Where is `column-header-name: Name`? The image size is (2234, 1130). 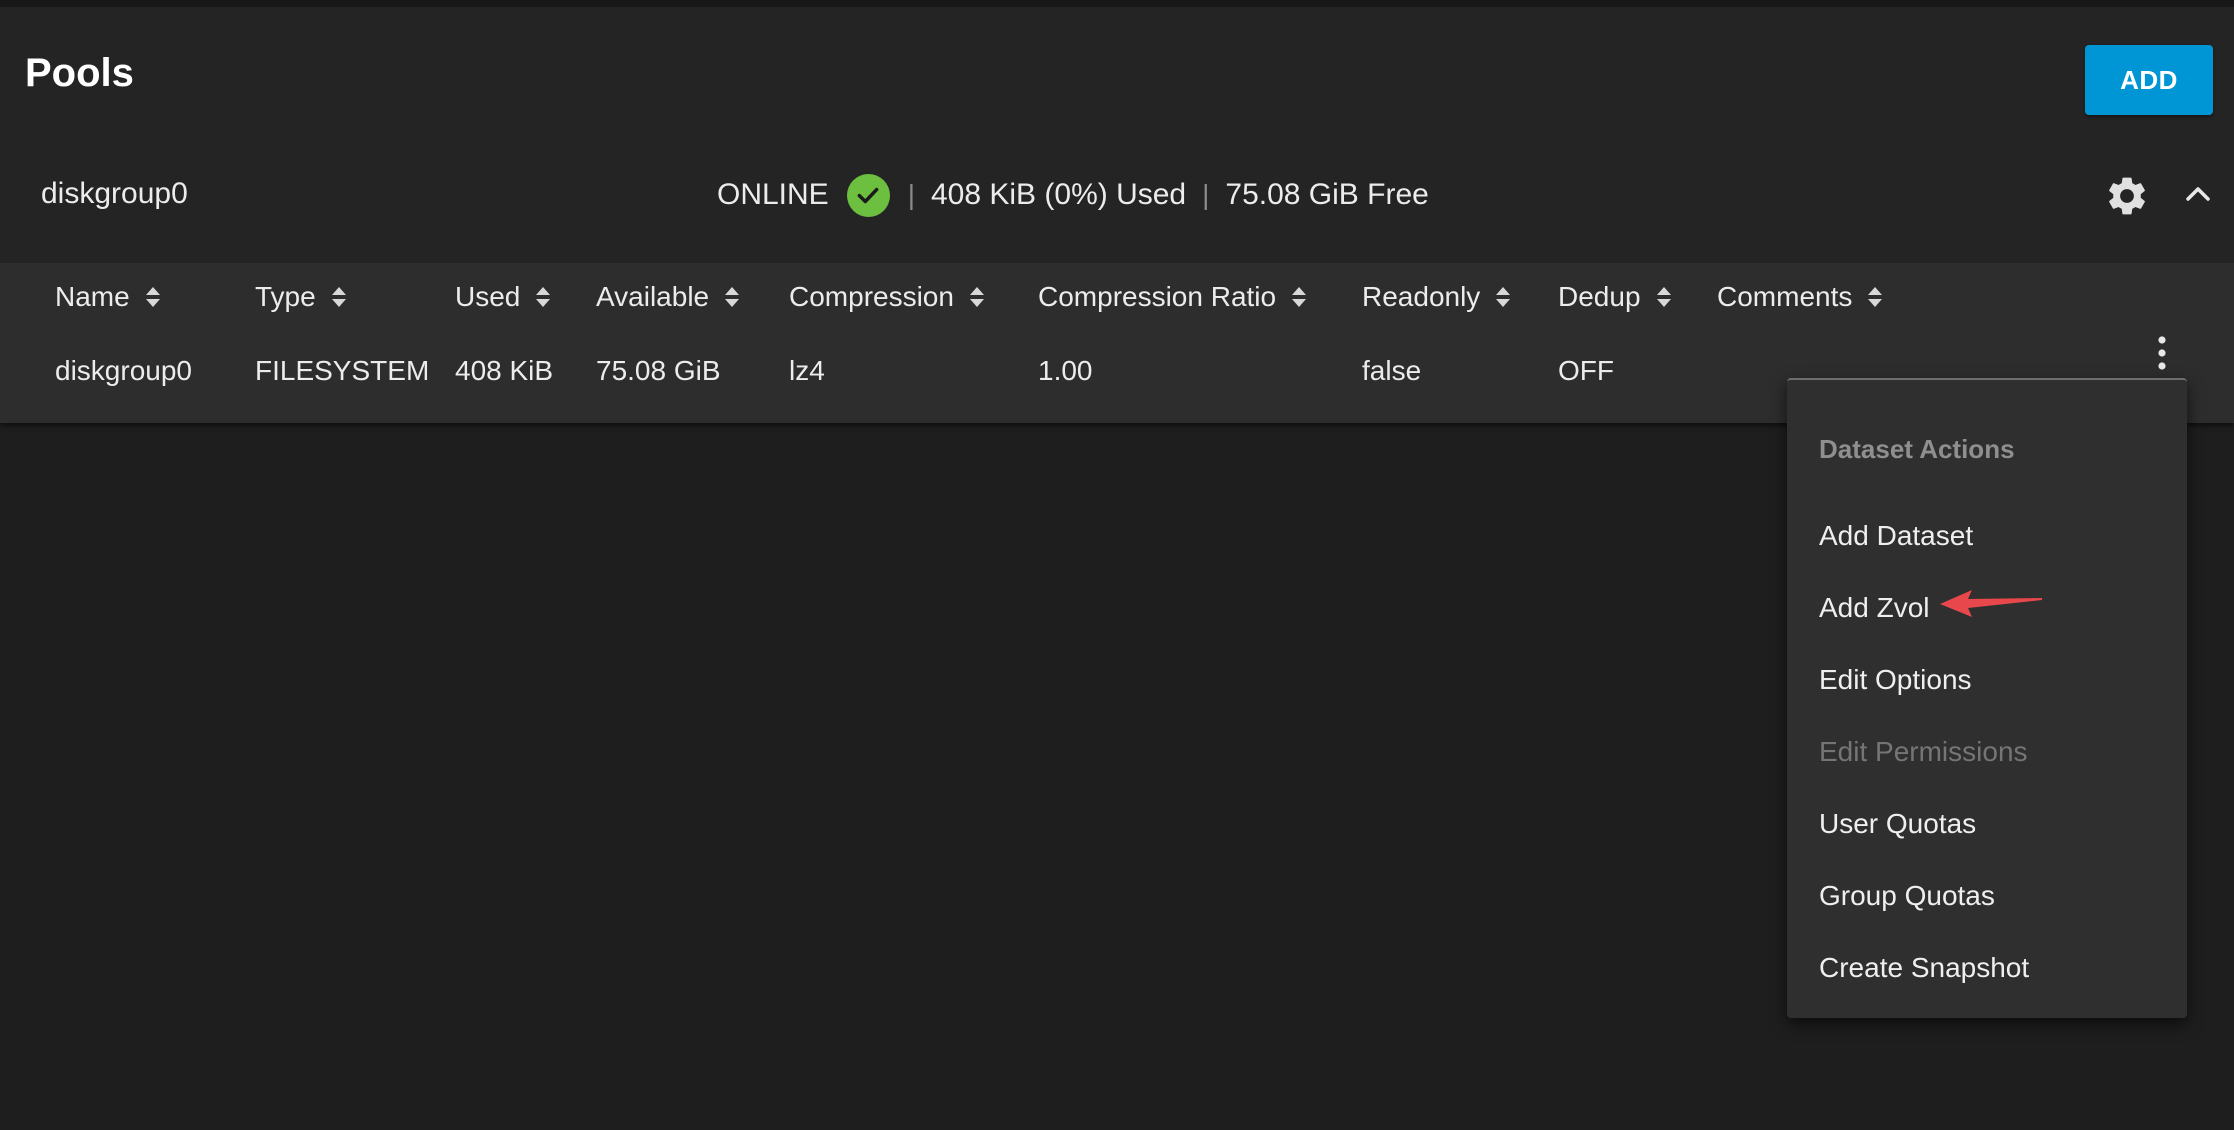
column-header-name: Name is located at coordinates (108, 297).